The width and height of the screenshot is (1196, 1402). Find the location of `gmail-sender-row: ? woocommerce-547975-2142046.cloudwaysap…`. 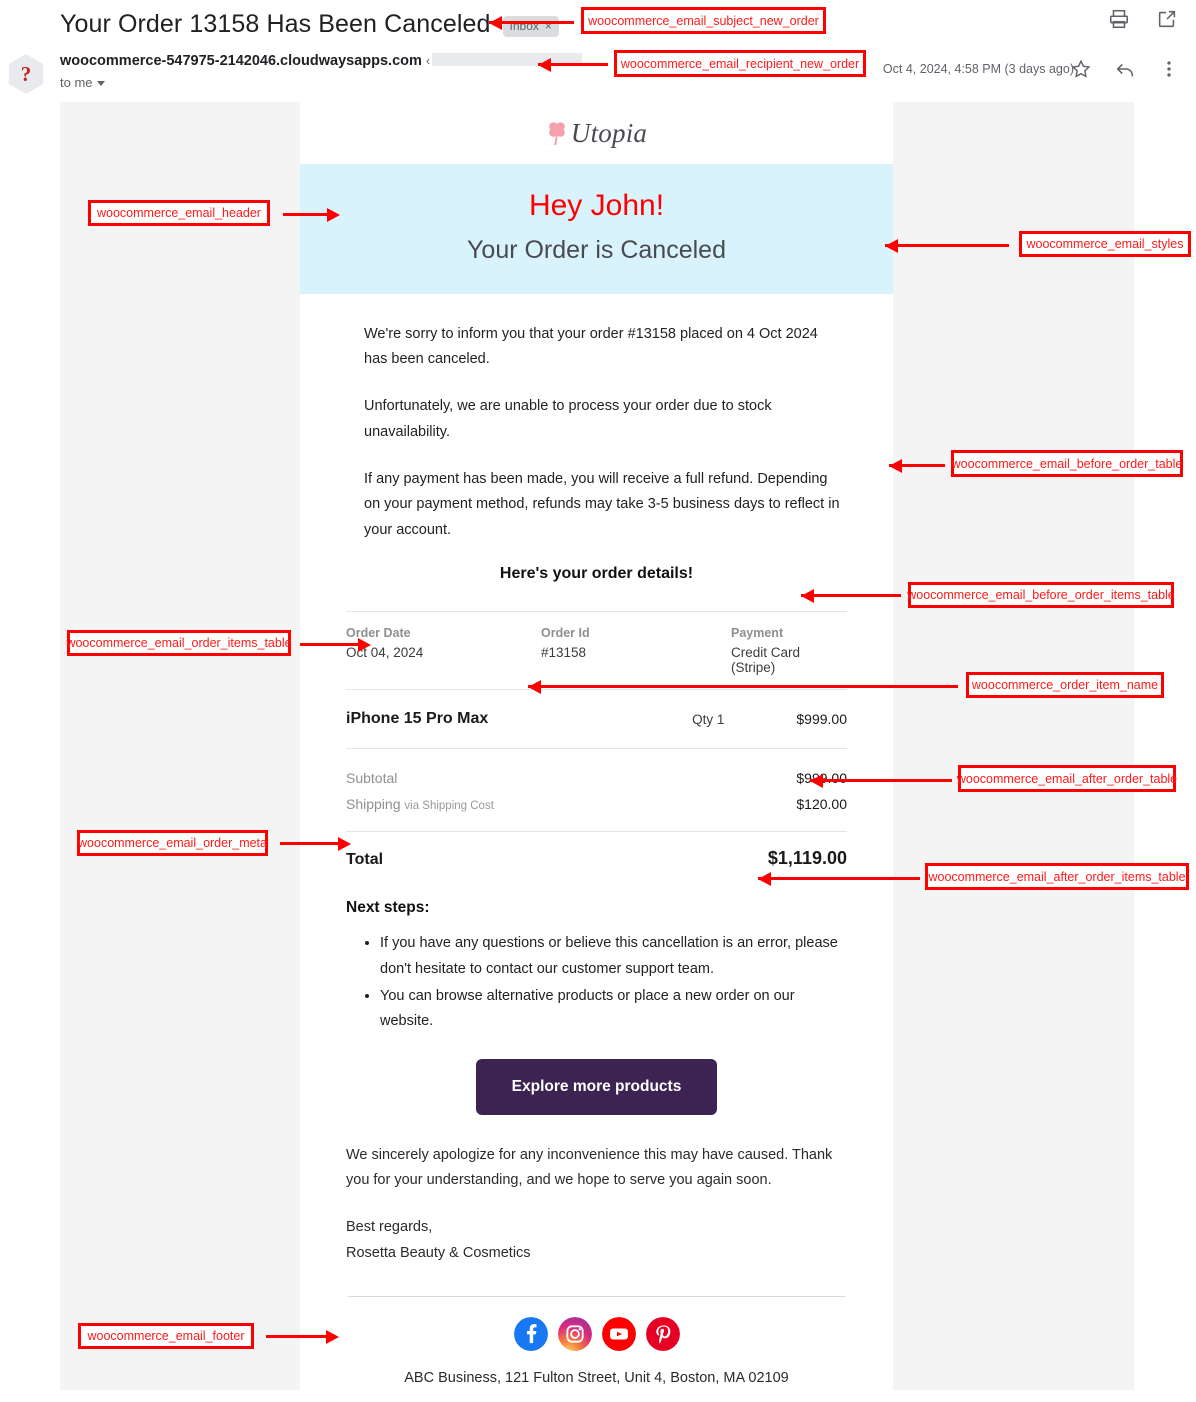

gmail-sender-row: ? woocommerce-547975-2142046.cloudwaysap… is located at coordinates (598, 73).